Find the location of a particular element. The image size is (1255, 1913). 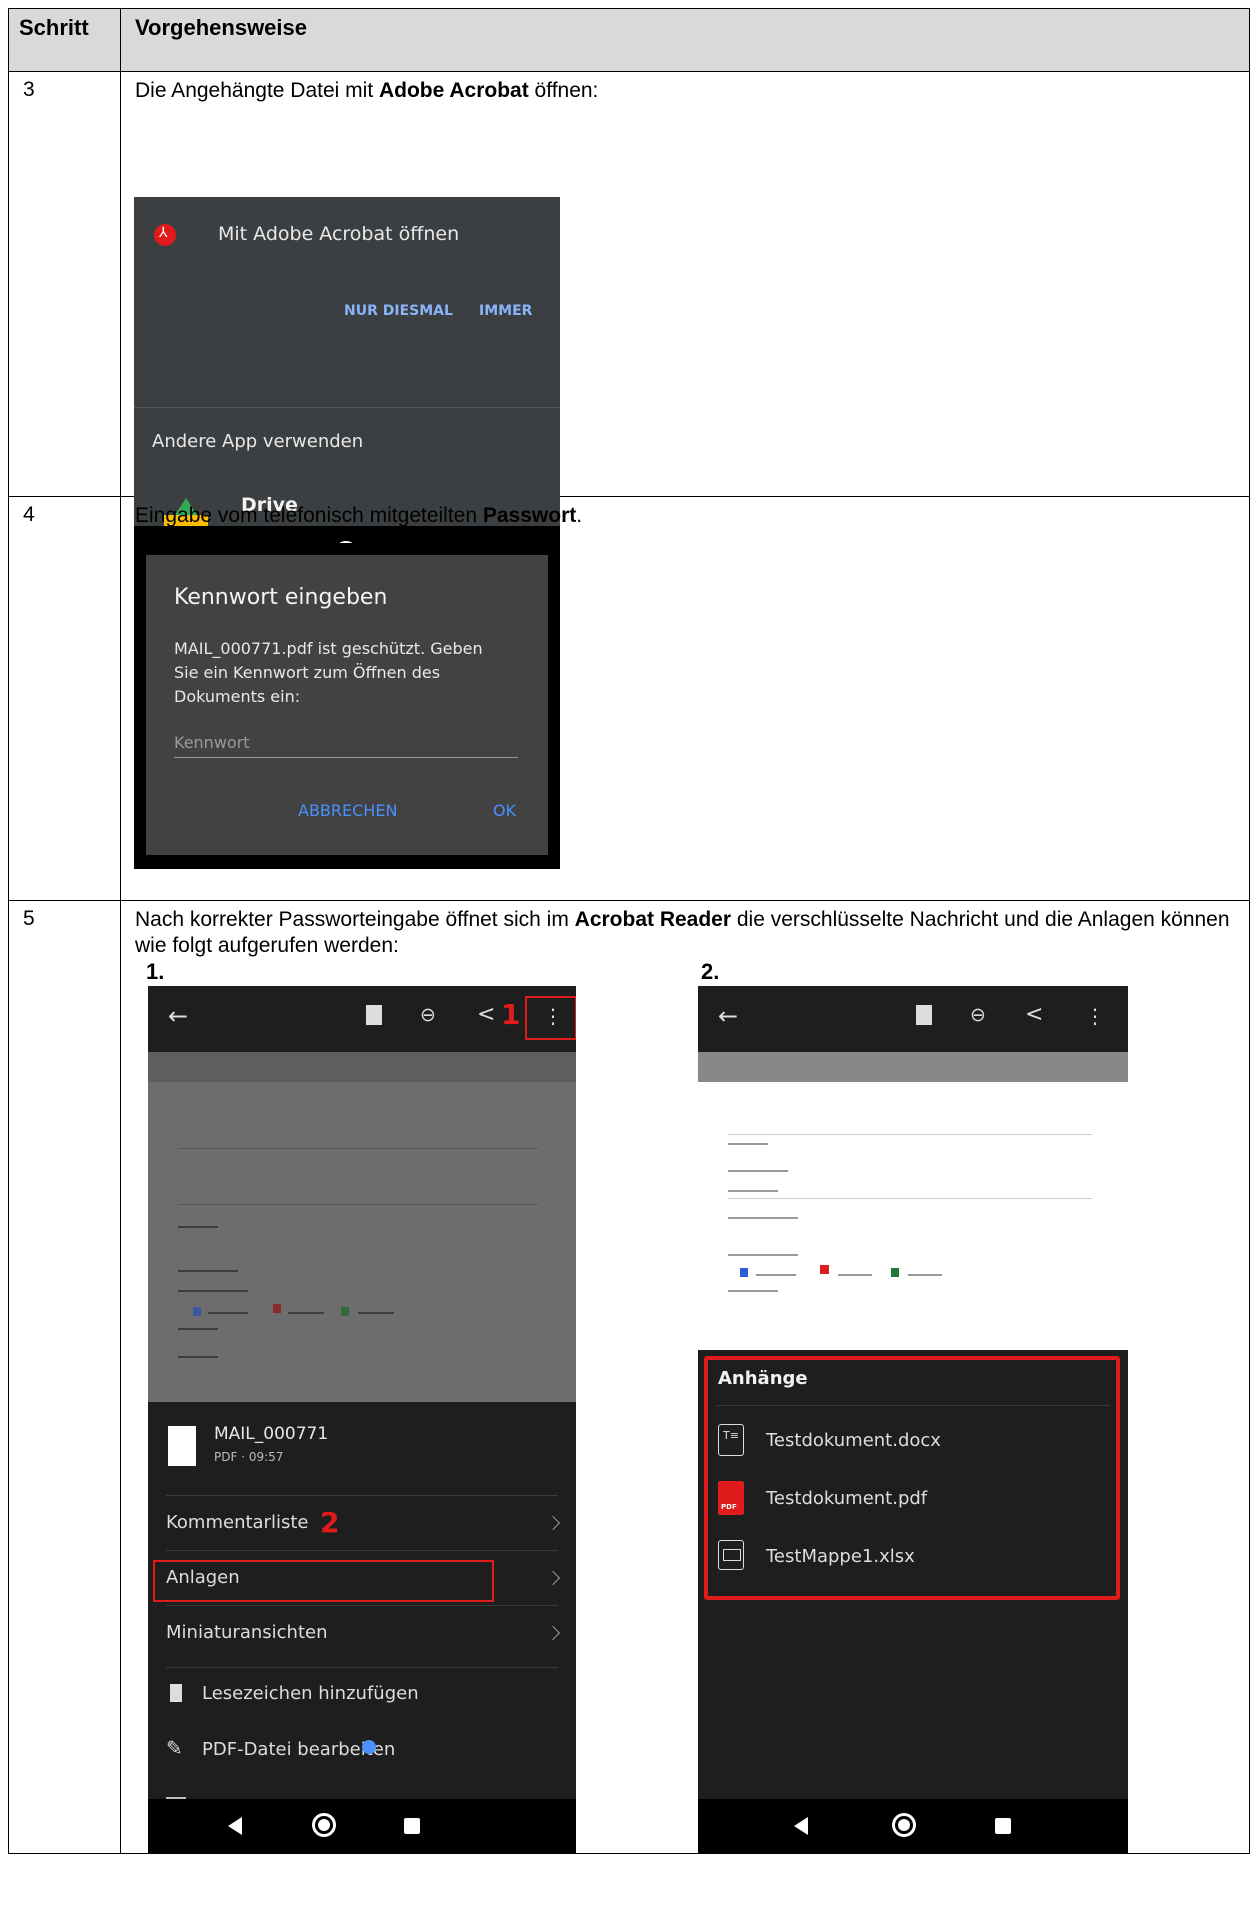

cancel-button: ABBRECHEN is located at coordinates (347, 810).